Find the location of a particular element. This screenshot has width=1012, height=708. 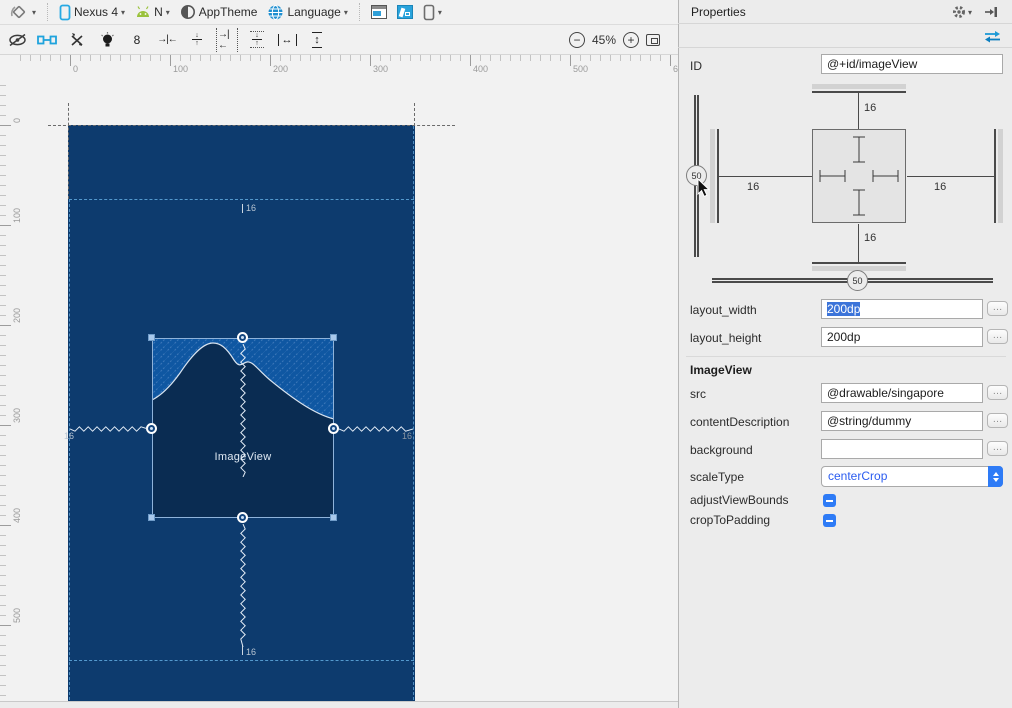

adjust-view-bounds-checkbox is located at coordinates (829, 500).